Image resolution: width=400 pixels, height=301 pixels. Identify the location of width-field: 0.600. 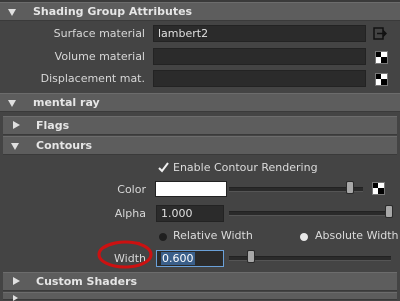
(190, 258).